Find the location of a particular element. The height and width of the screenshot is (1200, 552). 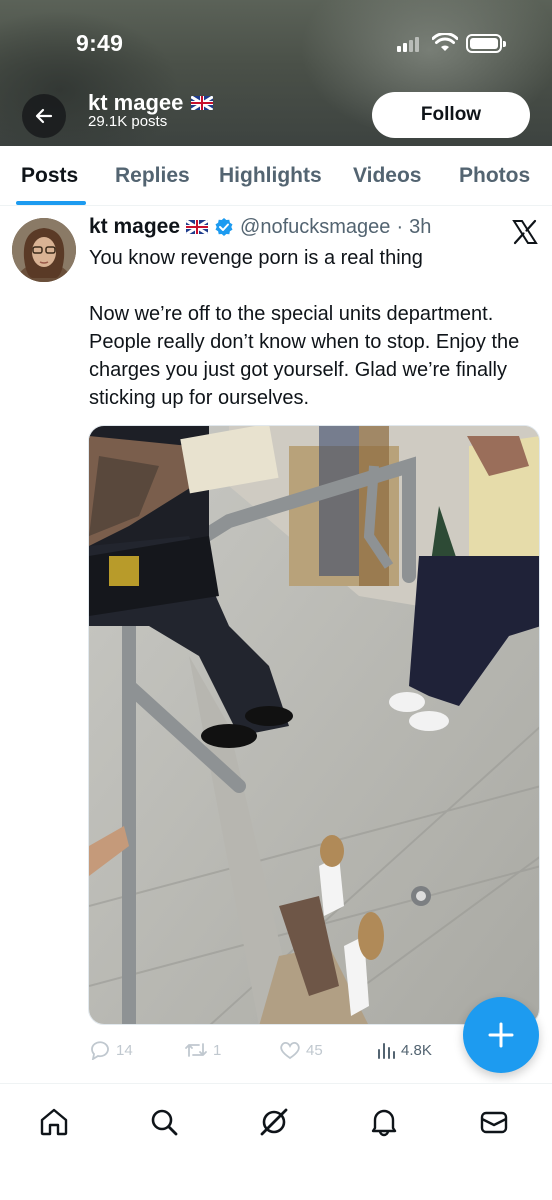

compose-post-button is located at coordinates (501, 1035).